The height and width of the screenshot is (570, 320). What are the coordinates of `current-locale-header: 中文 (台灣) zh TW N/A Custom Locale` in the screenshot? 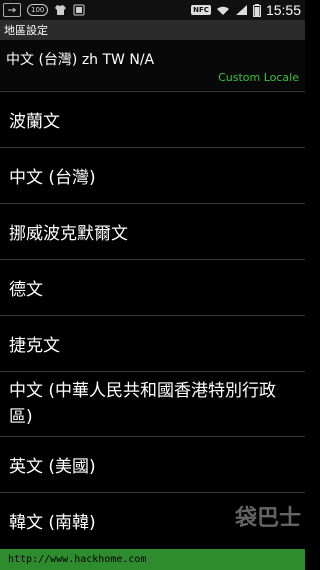 It's located at (152, 65).